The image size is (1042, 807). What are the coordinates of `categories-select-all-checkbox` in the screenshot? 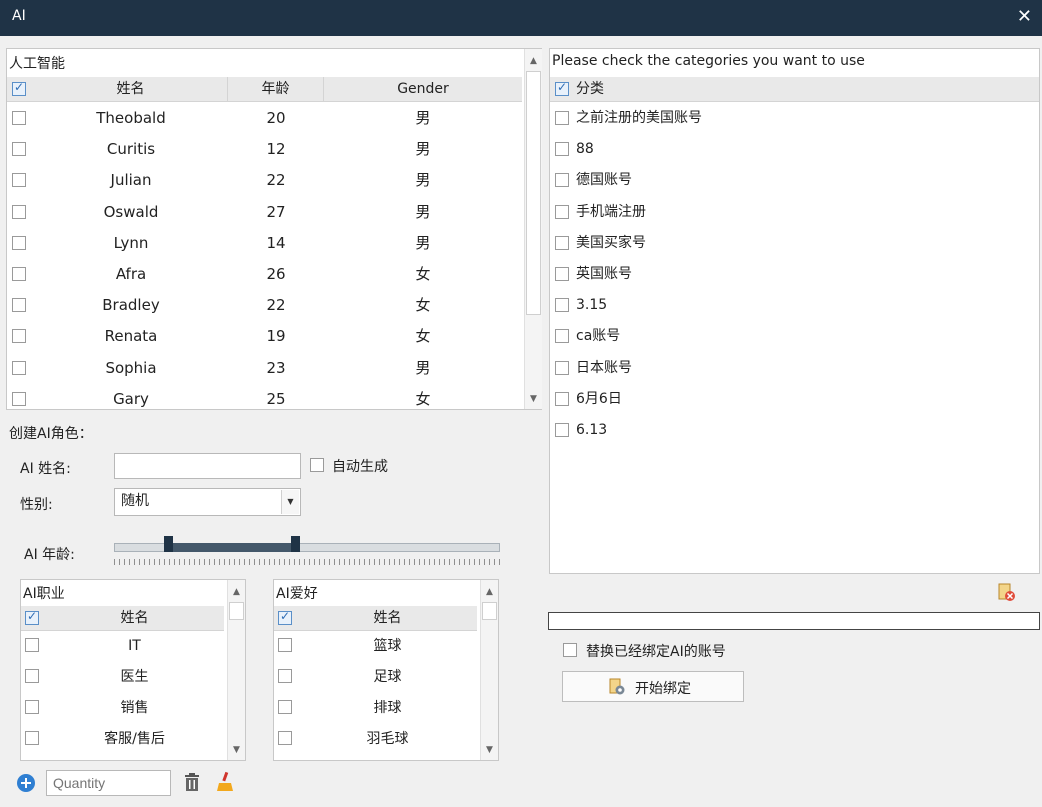 It's located at (562, 88).